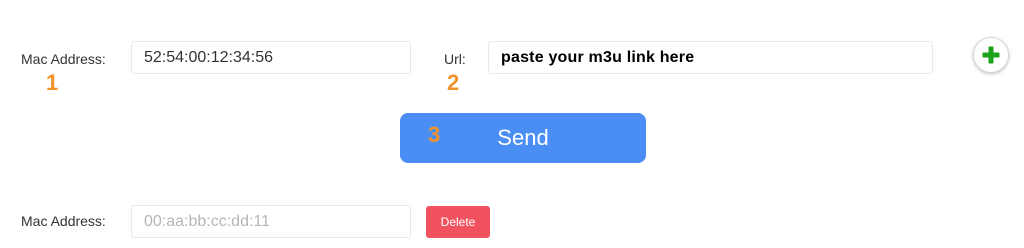 The image size is (1024, 248). What do you see at coordinates (455, 59) in the screenshot?
I see `url-label: Url:` at bounding box center [455, 59].